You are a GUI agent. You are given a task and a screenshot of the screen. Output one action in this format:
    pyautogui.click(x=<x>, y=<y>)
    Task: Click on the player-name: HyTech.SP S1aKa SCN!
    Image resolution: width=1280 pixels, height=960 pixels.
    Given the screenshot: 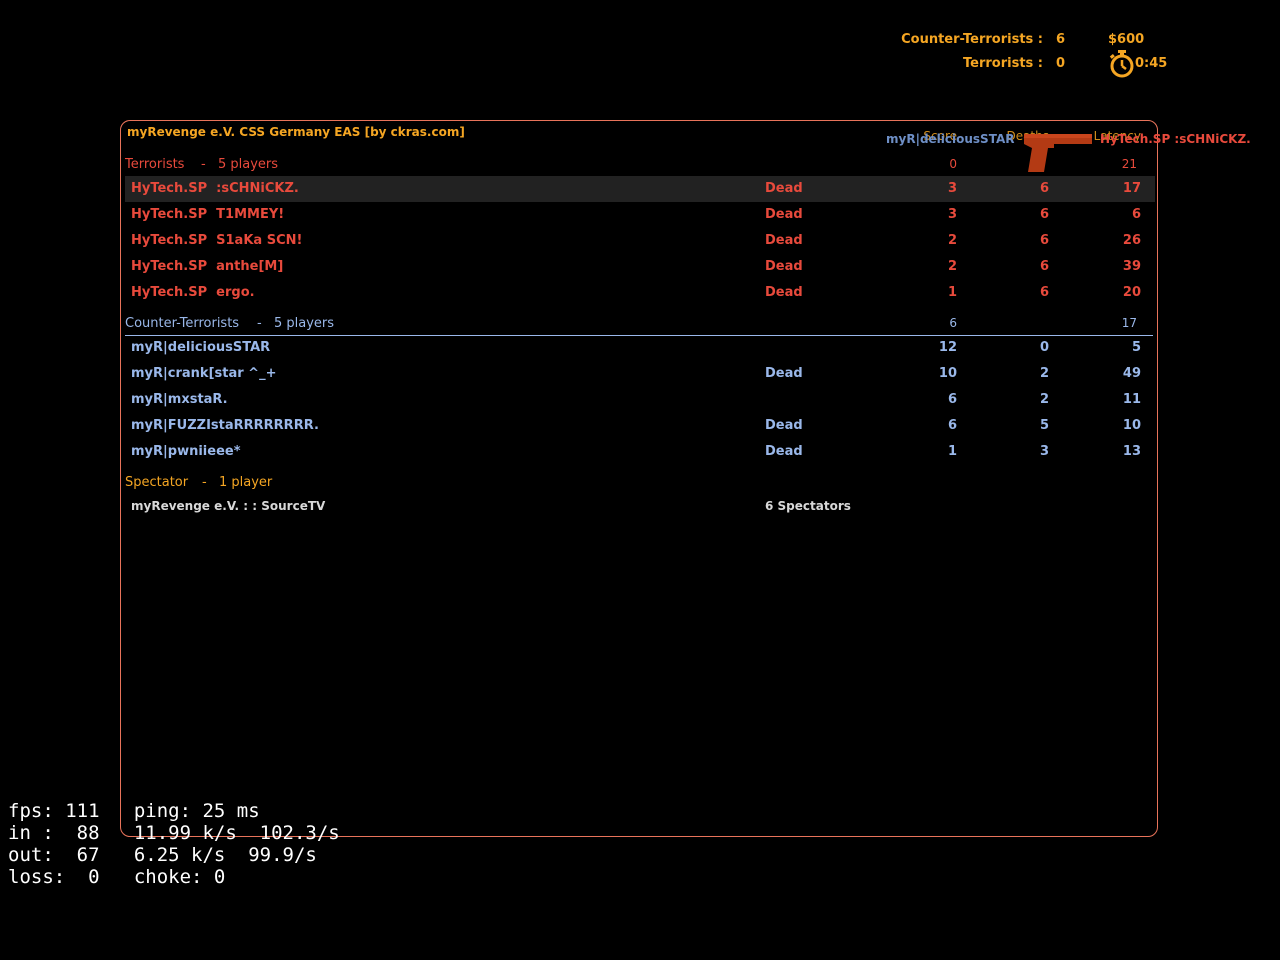 What is the action you would take?
    pyautogui.click(x=217, y=240)
    